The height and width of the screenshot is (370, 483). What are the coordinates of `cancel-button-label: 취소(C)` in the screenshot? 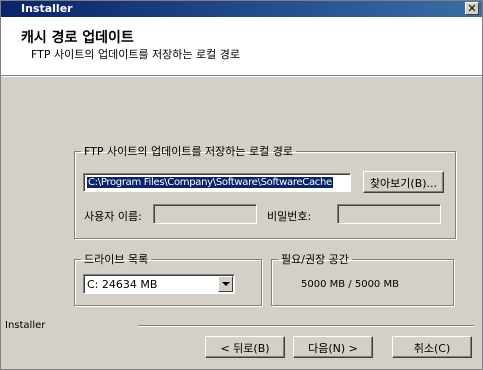 It's located at (432, 348).